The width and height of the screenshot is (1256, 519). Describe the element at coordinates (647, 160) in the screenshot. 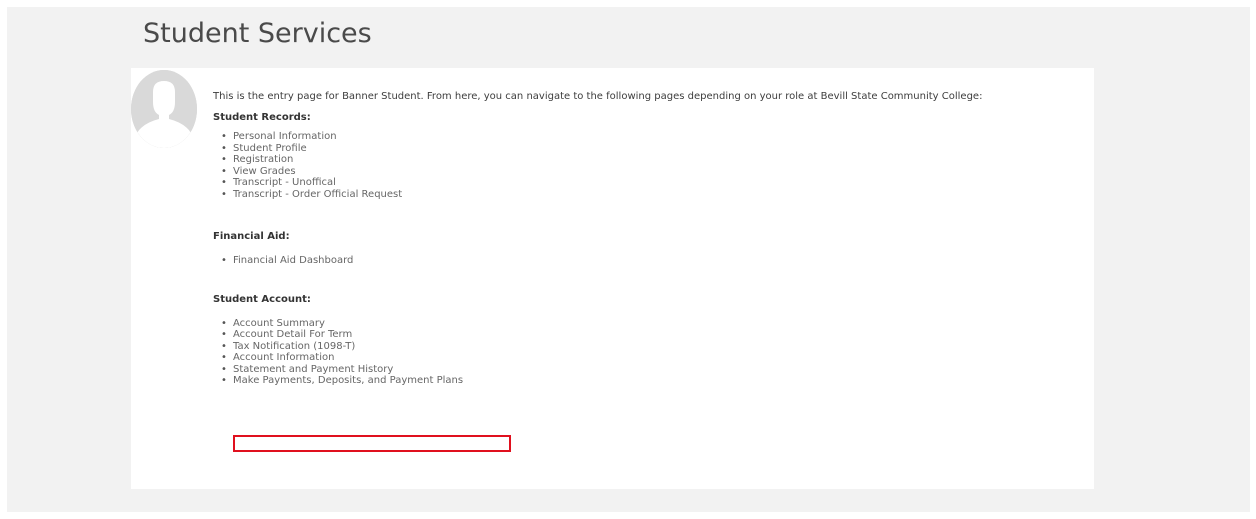

I see `link-registration: • Registration` at that location.